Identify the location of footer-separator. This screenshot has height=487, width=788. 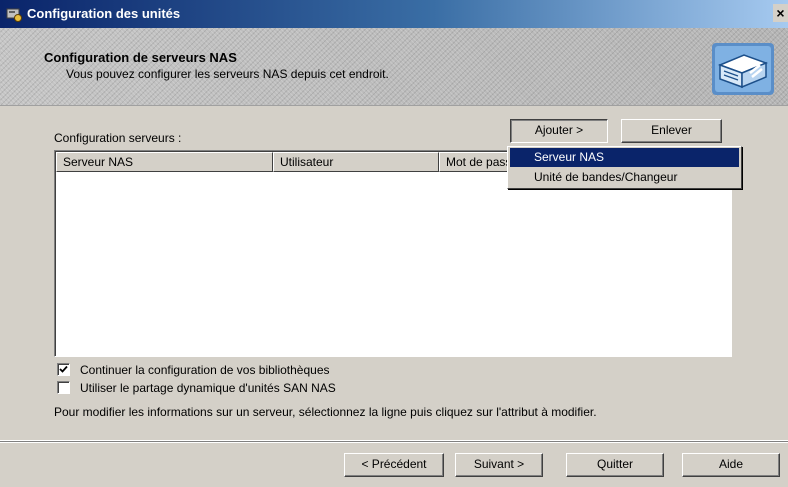
(394, 442).